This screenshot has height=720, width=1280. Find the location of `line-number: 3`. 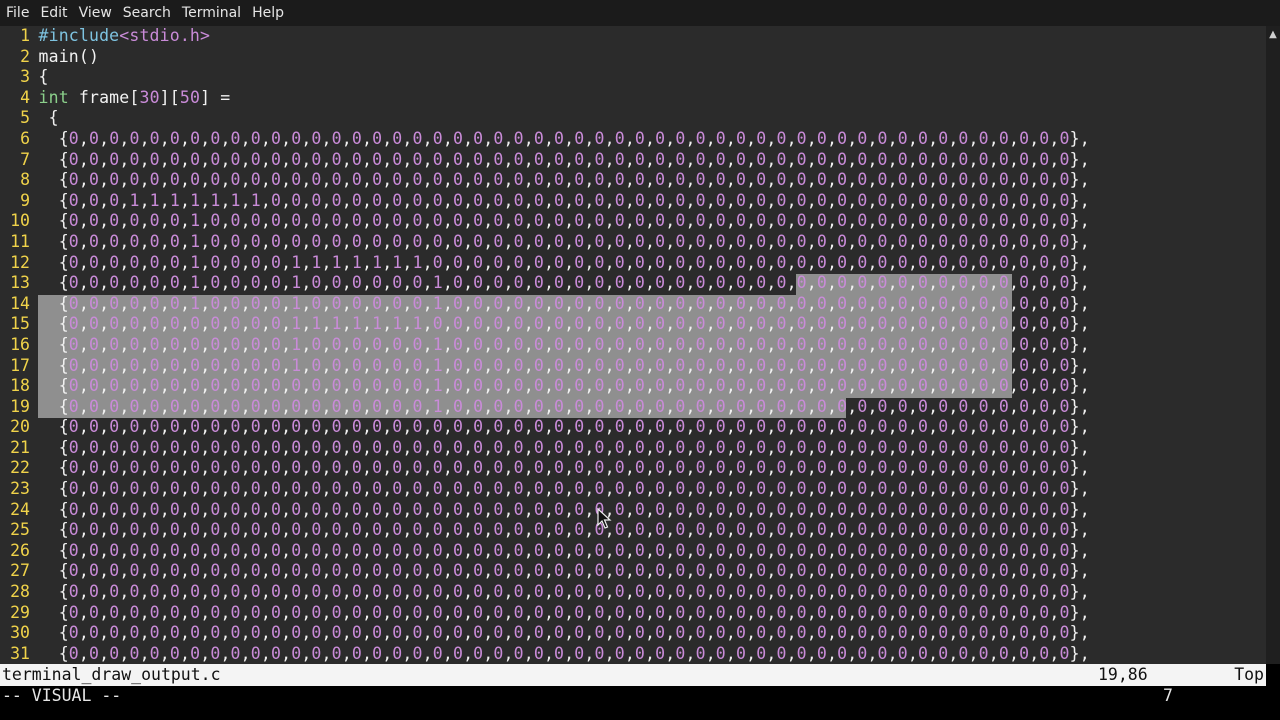

line-number: 3 is located at coordinates (25, 77).